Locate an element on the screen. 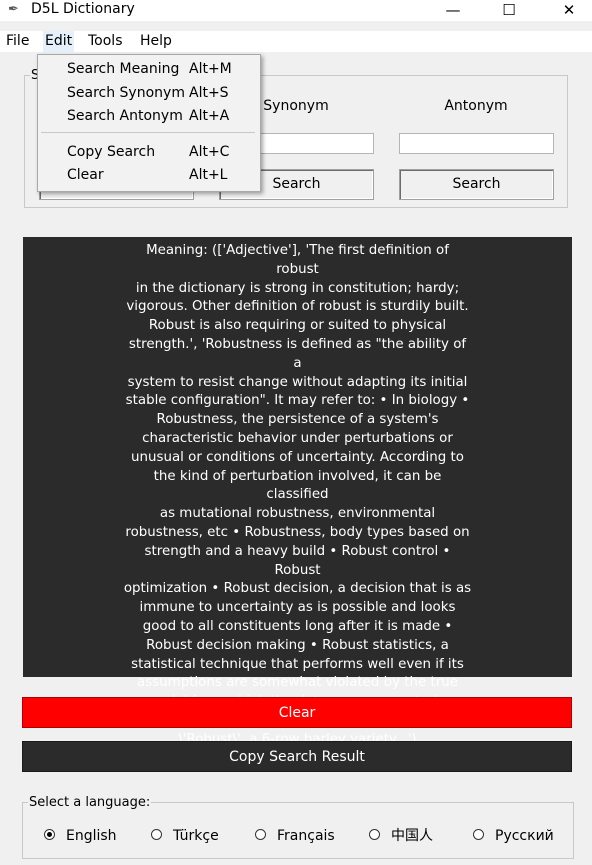  menu-item-label: Search Antonym is located at coordinates (125, 116).